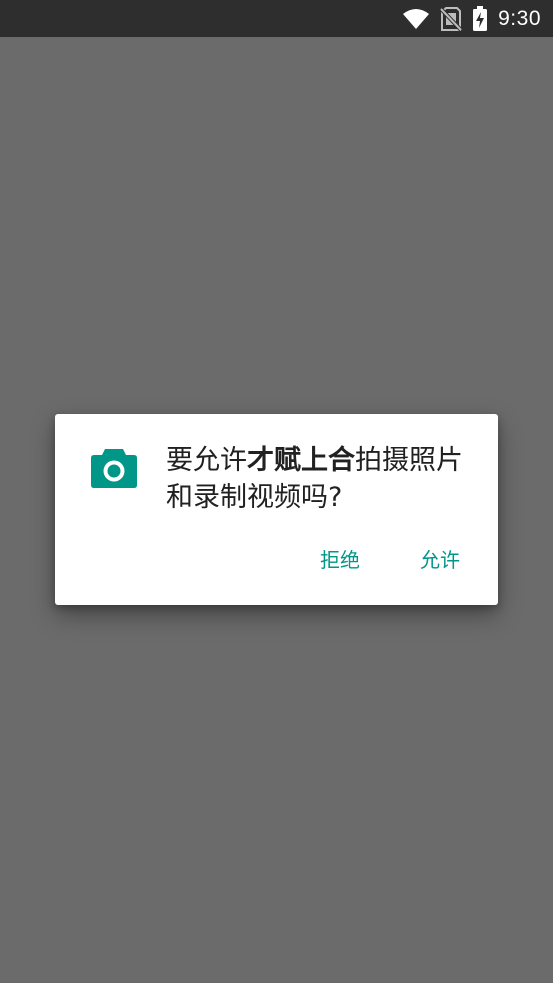 The height and width of the screenshot is (983, 553). I want to click on message-prefix: 要允许, so click(206, 460).